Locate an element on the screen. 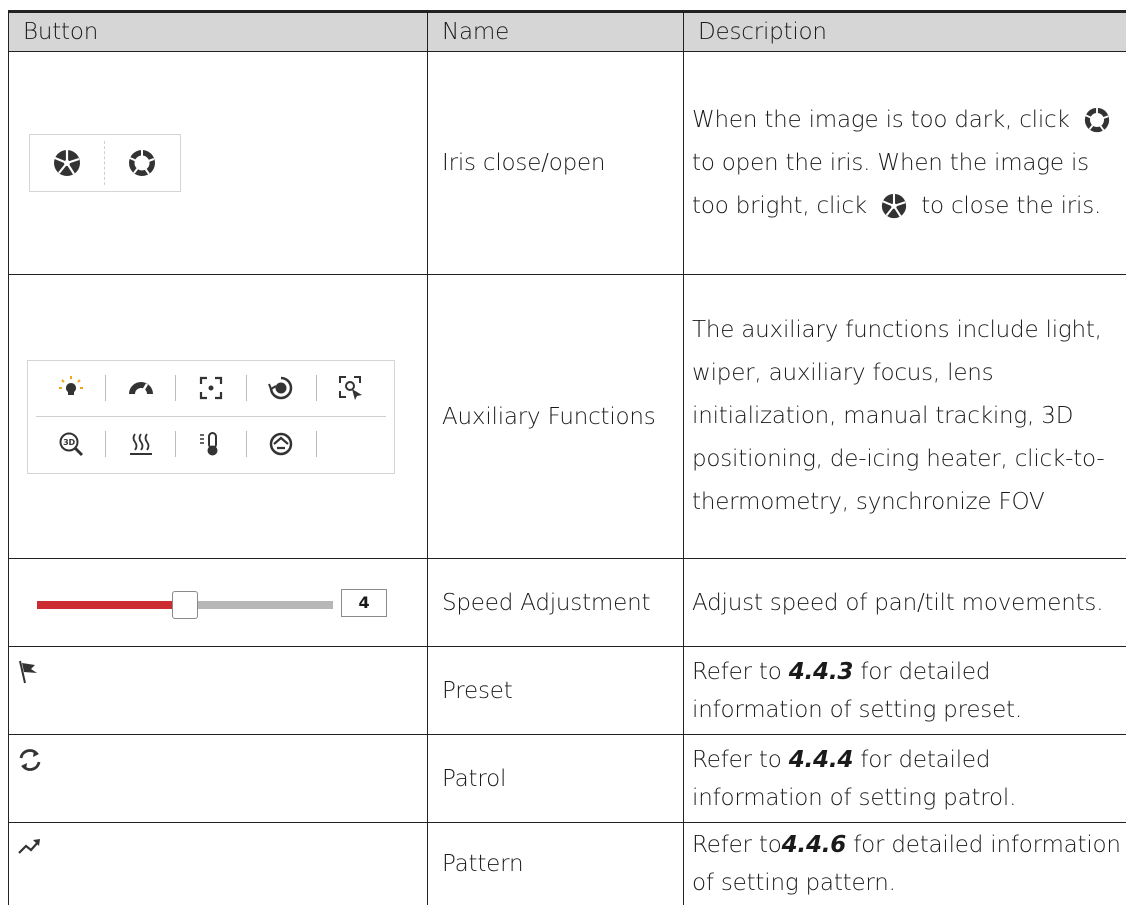 This screenshot has height=905, width=1126. click-to-thermometry-button is located at coordinates (210, 444).